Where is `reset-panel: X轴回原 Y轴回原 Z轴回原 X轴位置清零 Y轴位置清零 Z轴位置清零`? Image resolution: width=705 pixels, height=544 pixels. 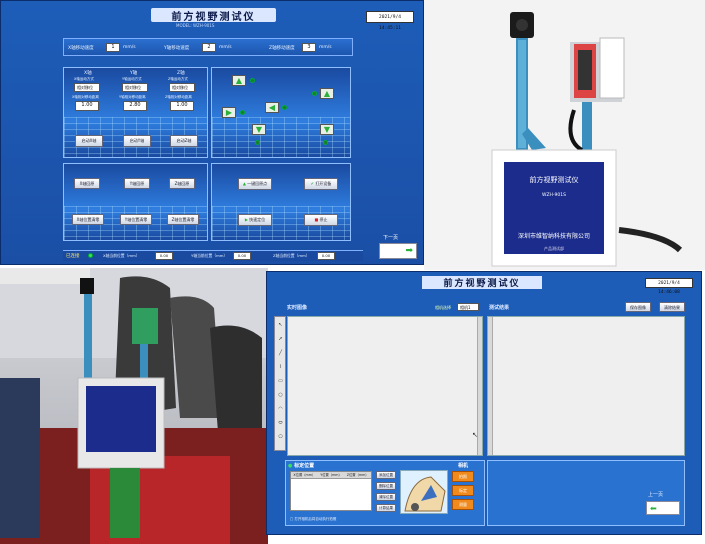 reset-panel: X轴回原 Y轴回原 Z轴回原 X轴位置清零 Y轴位置清零 Z轴位置清零 is located at coordinates (135, 202).